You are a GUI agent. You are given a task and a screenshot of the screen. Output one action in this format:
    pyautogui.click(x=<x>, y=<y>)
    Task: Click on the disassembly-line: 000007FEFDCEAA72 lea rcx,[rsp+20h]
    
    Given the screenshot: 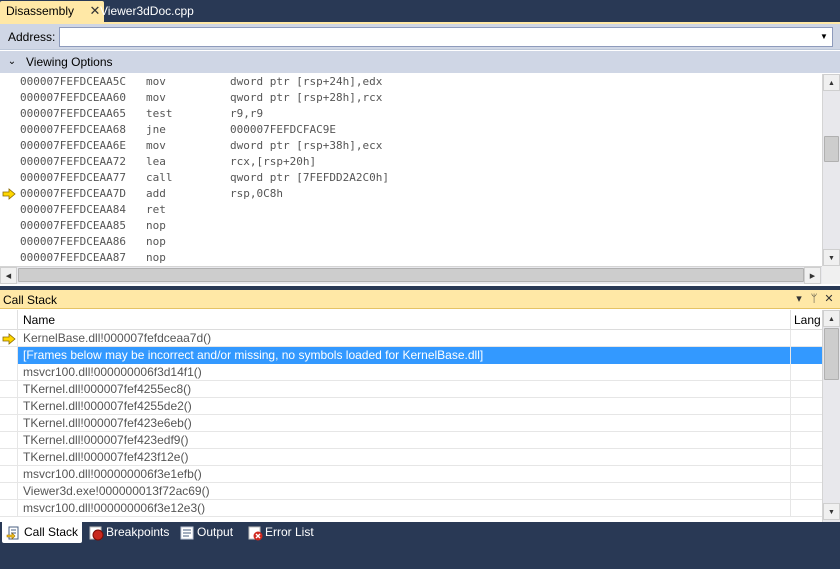 What is the action you would take?
    pyautogui.click(x=411, y=162)
    